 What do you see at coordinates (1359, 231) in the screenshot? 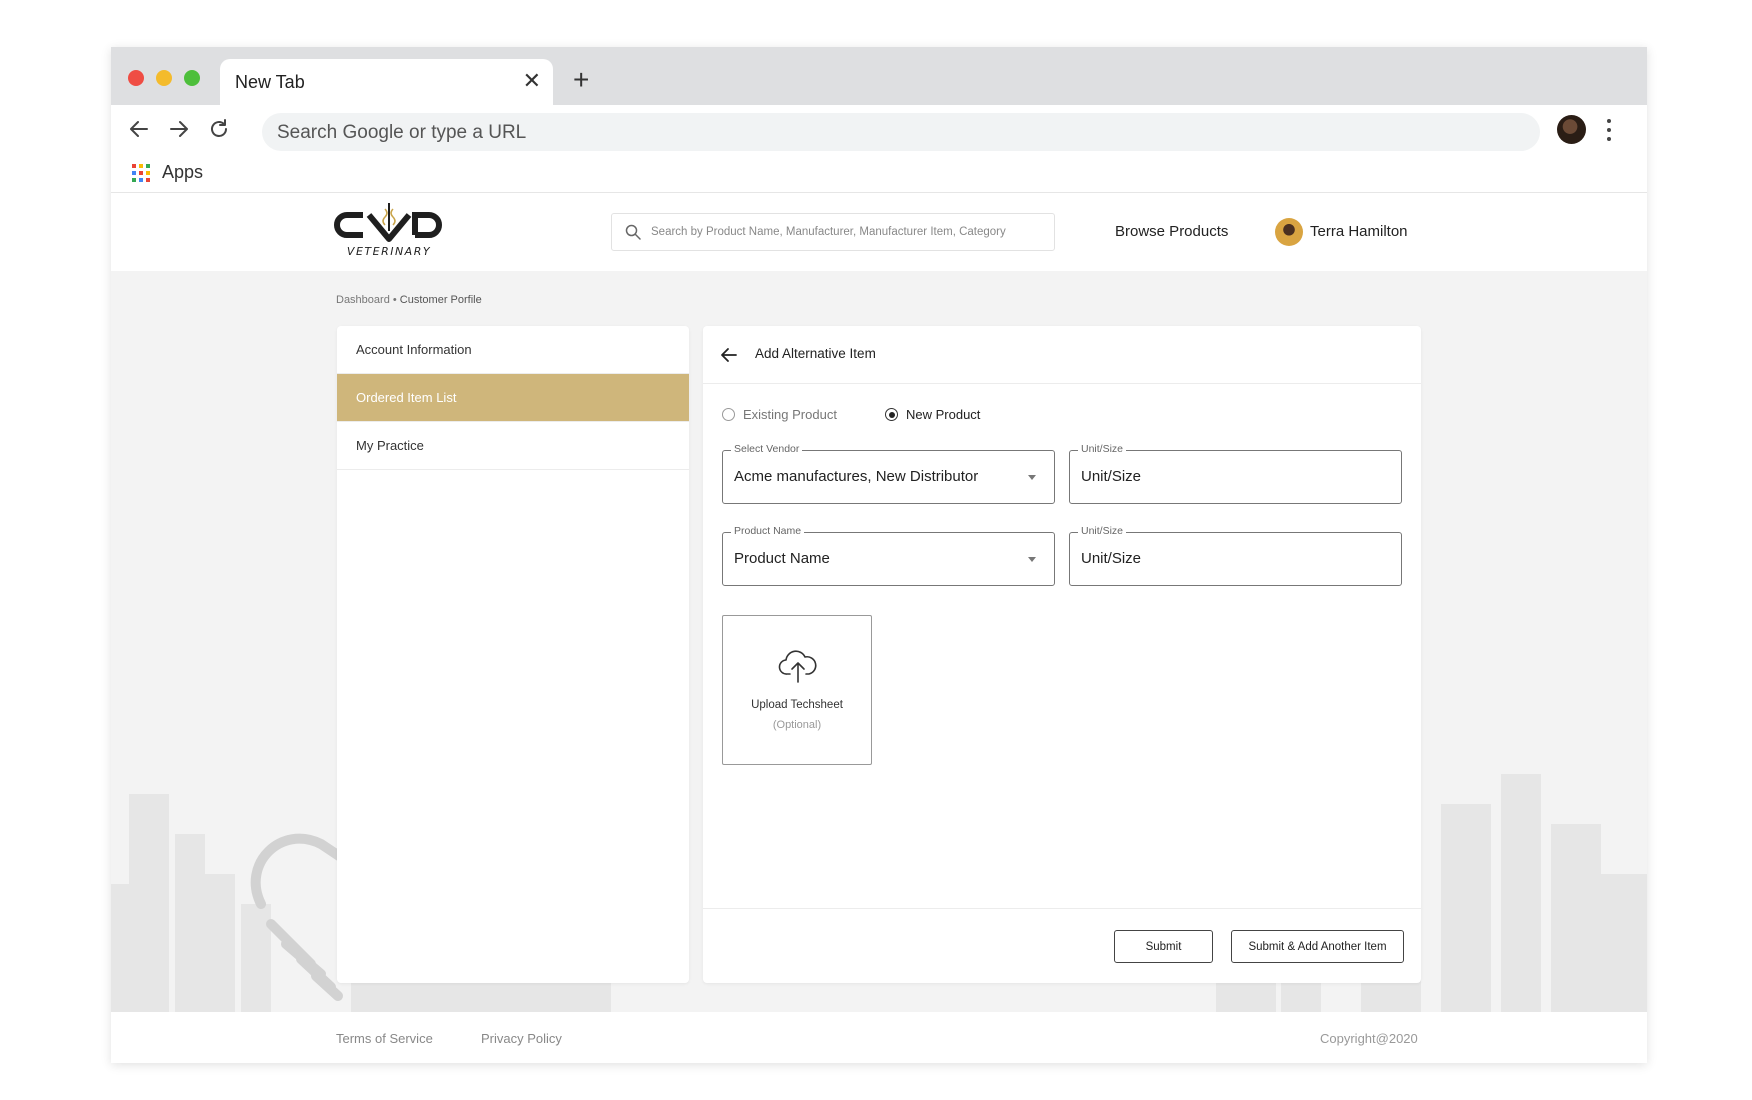
I see `user-name: Terra Hamilton` at bounding box center [1359, 231].